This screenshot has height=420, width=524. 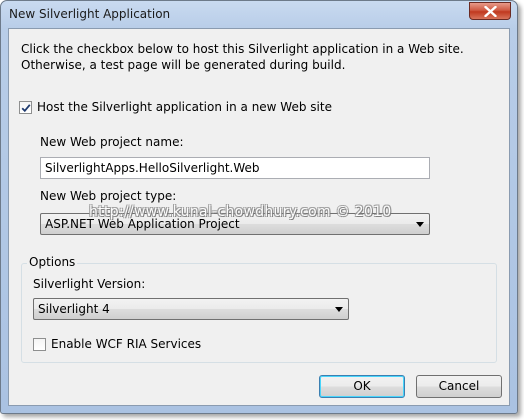 I want to click on silverlight-version-dropdown: Silverlight 4, so click(x=191, y=309).